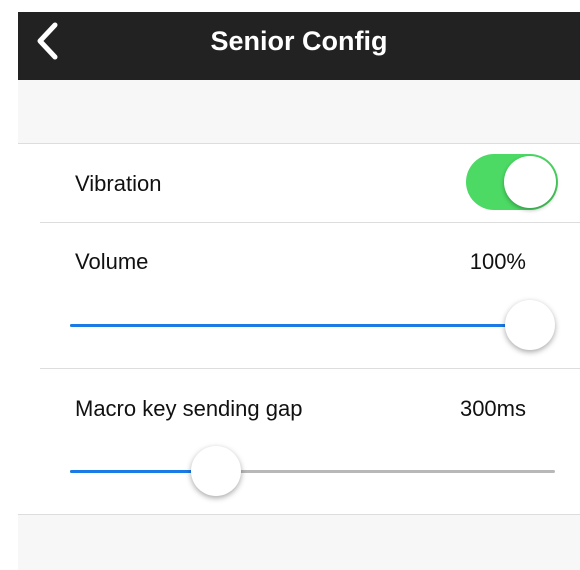  I want to click on vibration-row: Vibration, so click(299, 183).